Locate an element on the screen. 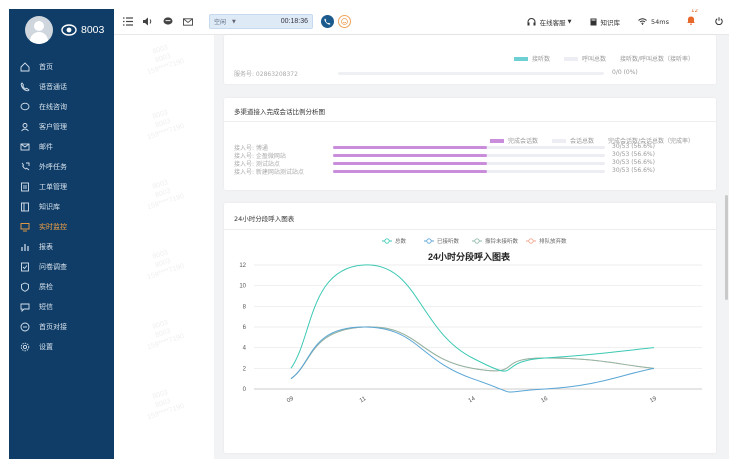  quality-icon is located at coordinates (25, 287).